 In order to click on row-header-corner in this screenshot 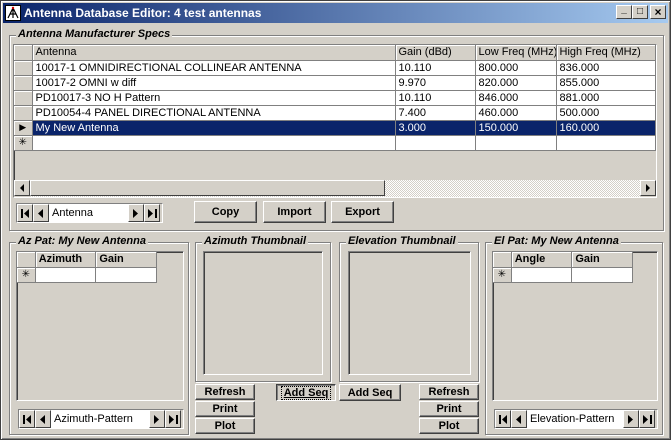, I will do `click(26, 260)`.